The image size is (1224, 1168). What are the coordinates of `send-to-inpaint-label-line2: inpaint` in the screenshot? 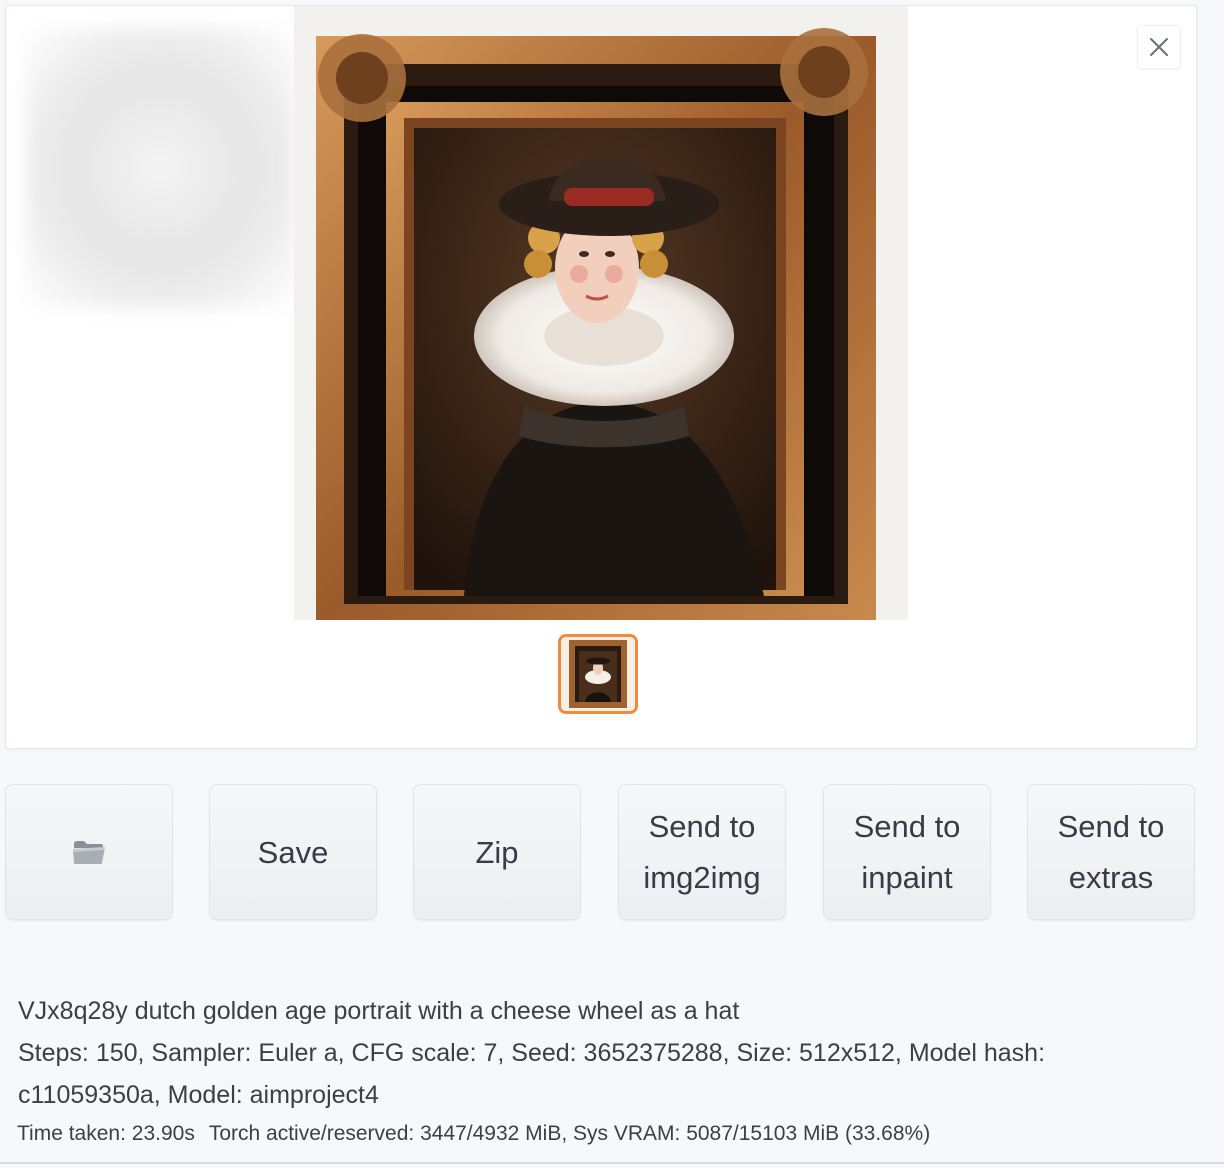 It's located at (907, 877).